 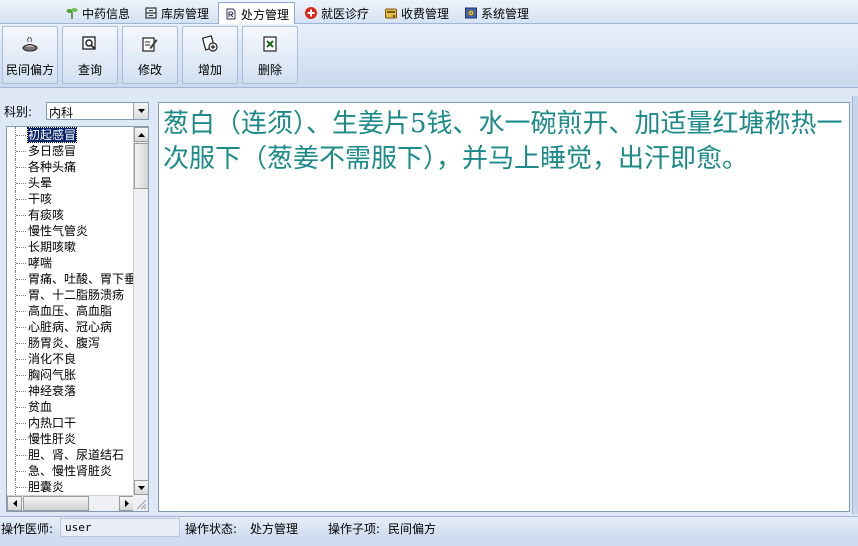 What do you see at coordinates (40, 183) in the screenshot?
I see `tree-item-label: 头晕` at bounding box center [40, 183].